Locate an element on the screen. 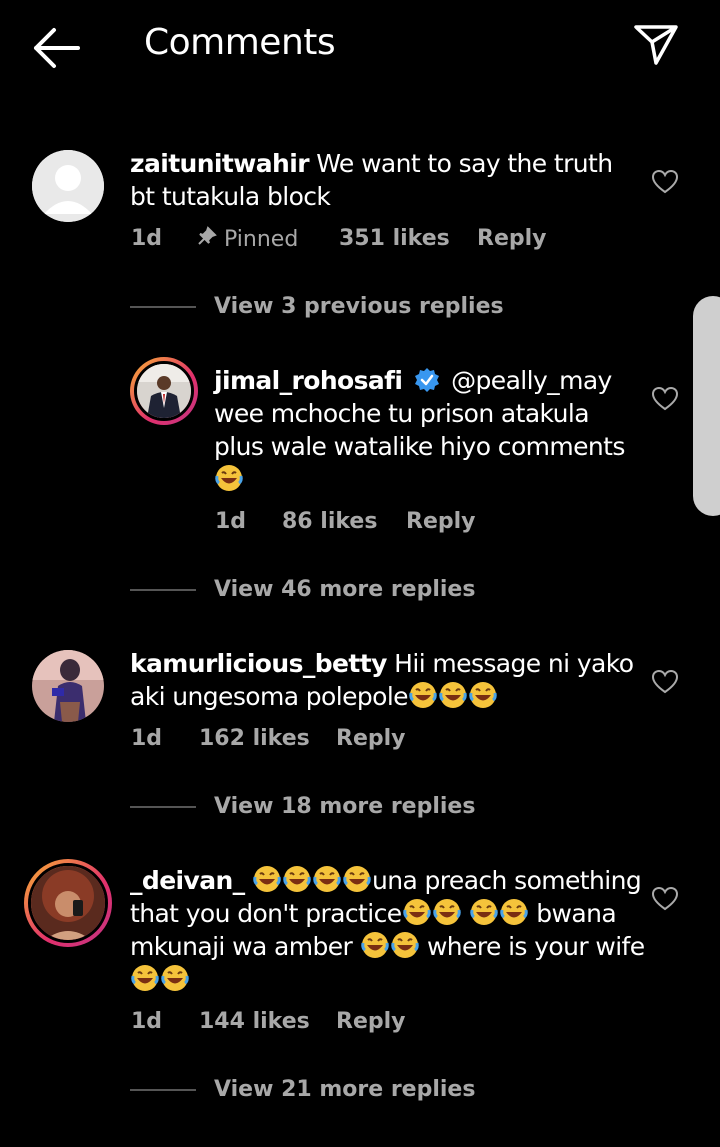 Image resolution: width=720 pixels, height=1147 pixels. comment-username: jimal_rohosafi is located at coordinates (308, 380).